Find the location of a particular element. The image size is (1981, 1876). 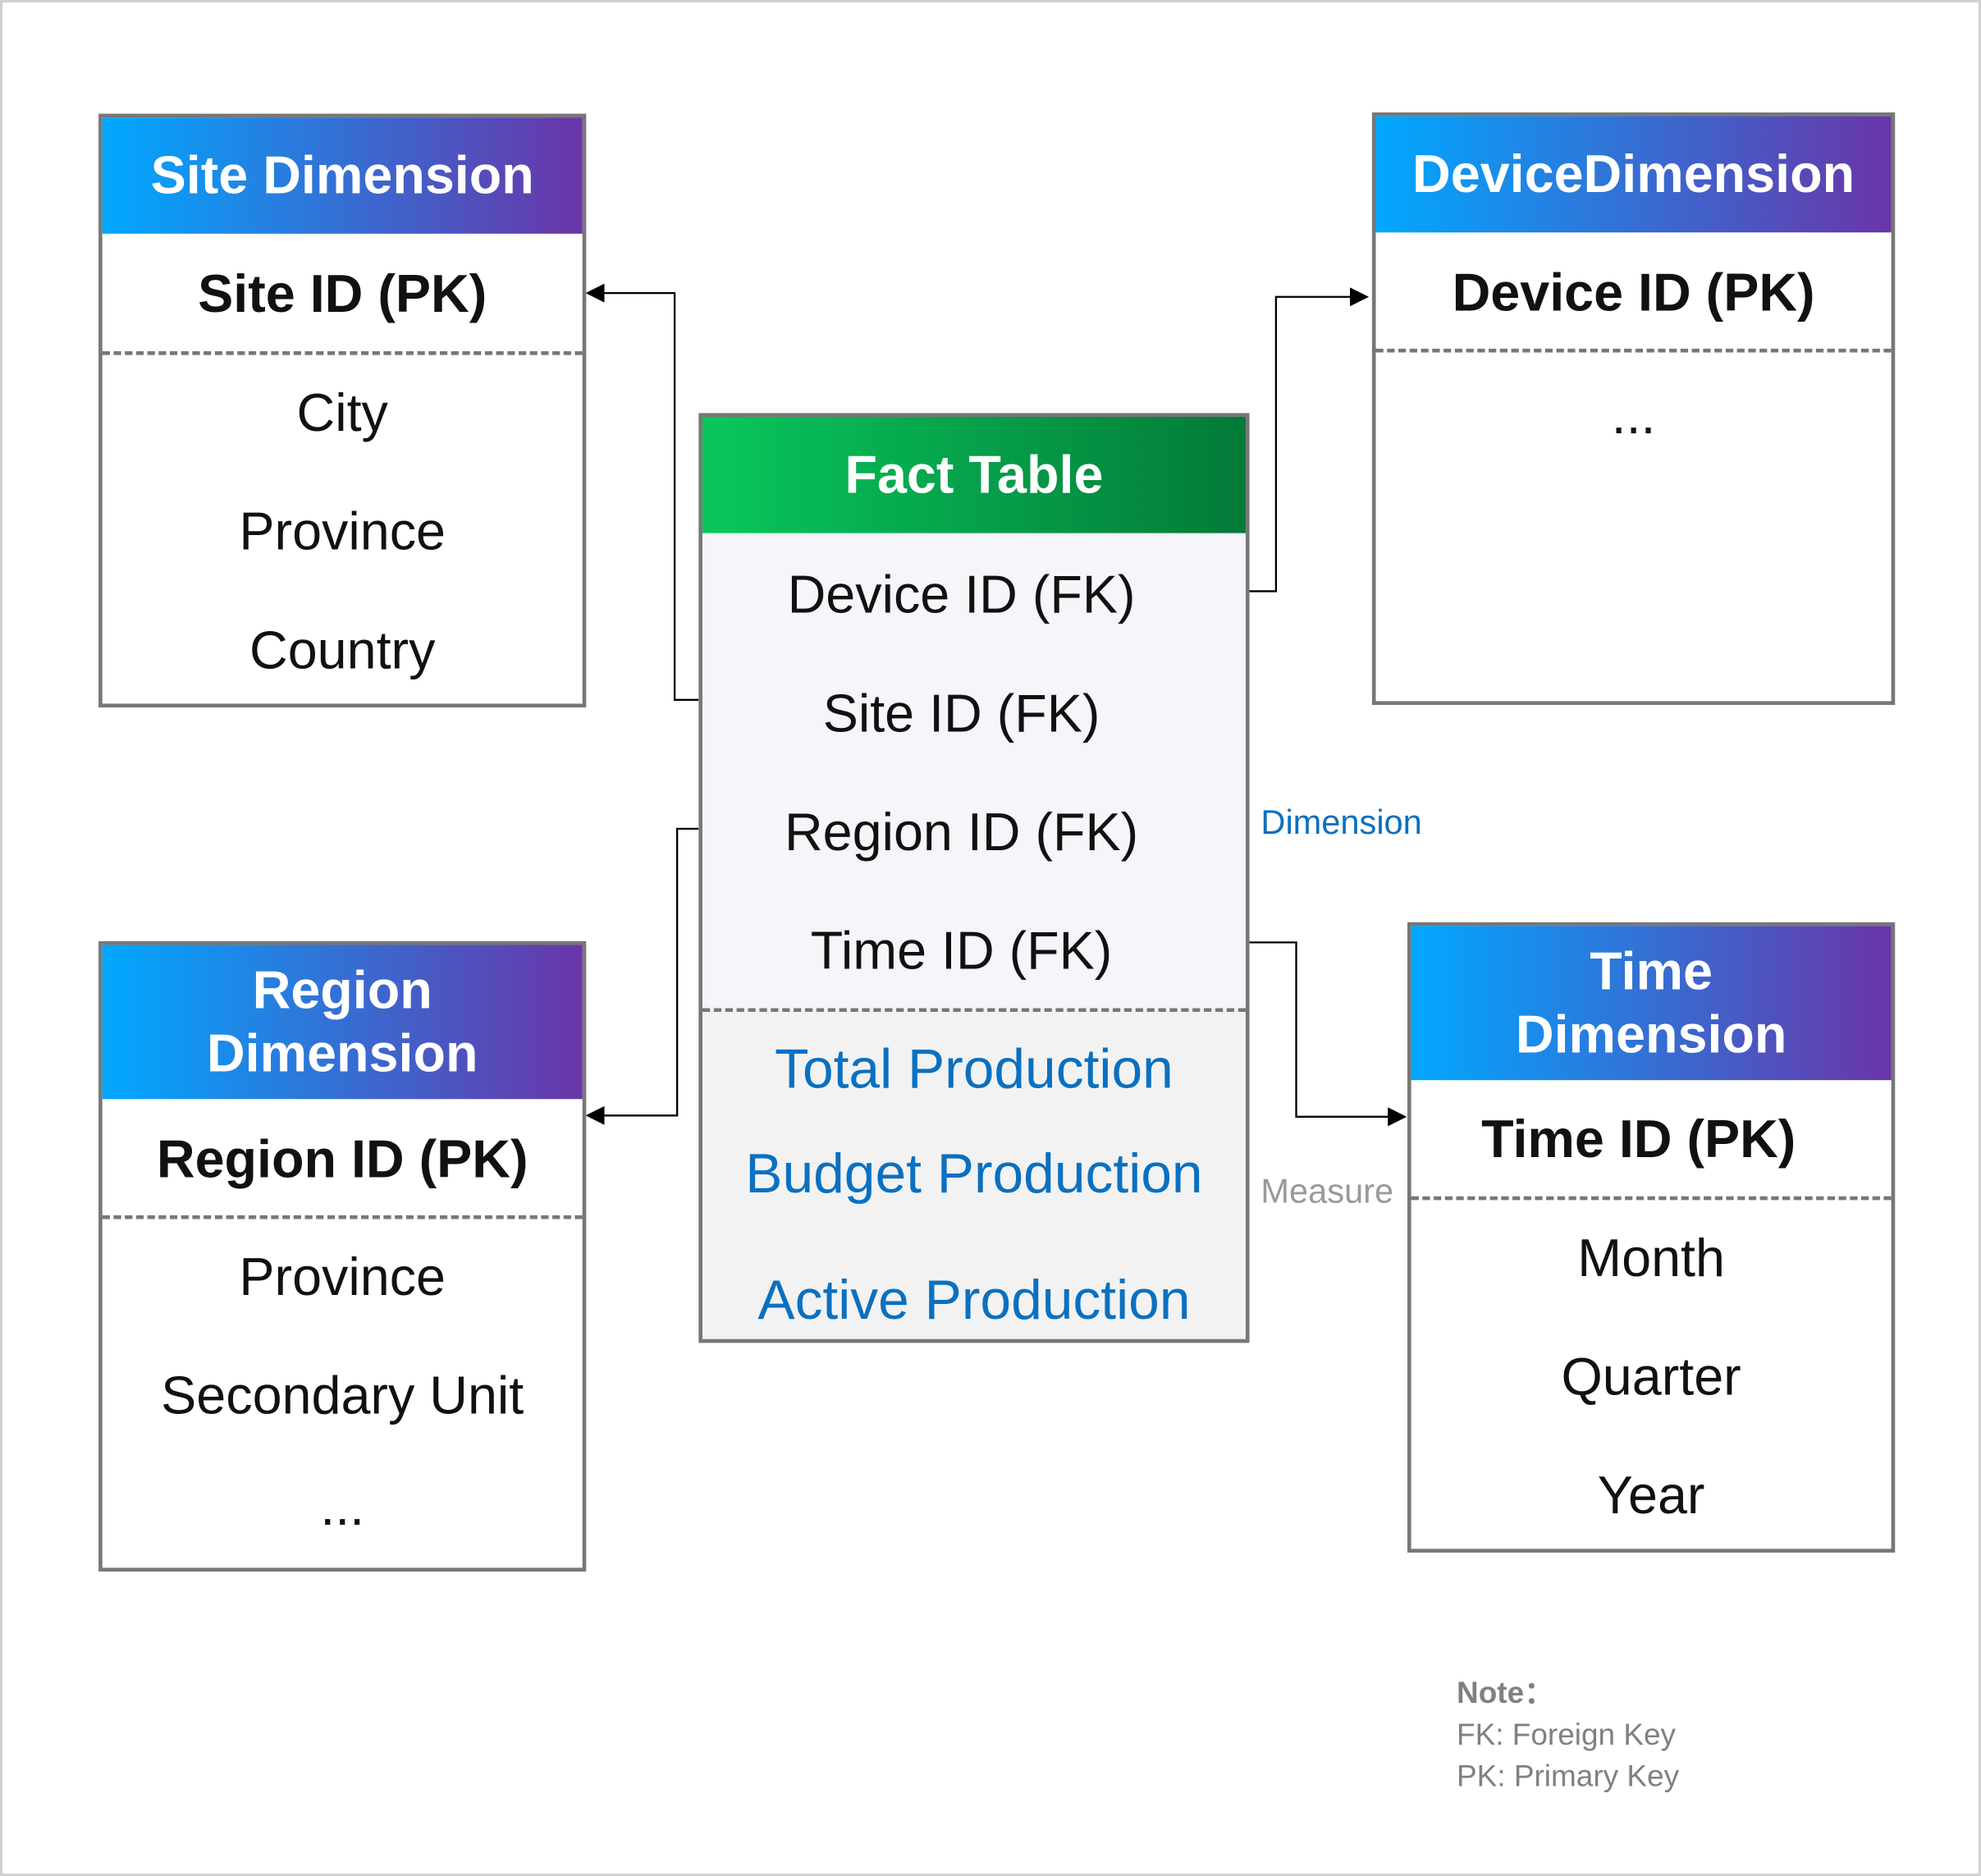

attribute: Country is located at coordinates (342, 650).